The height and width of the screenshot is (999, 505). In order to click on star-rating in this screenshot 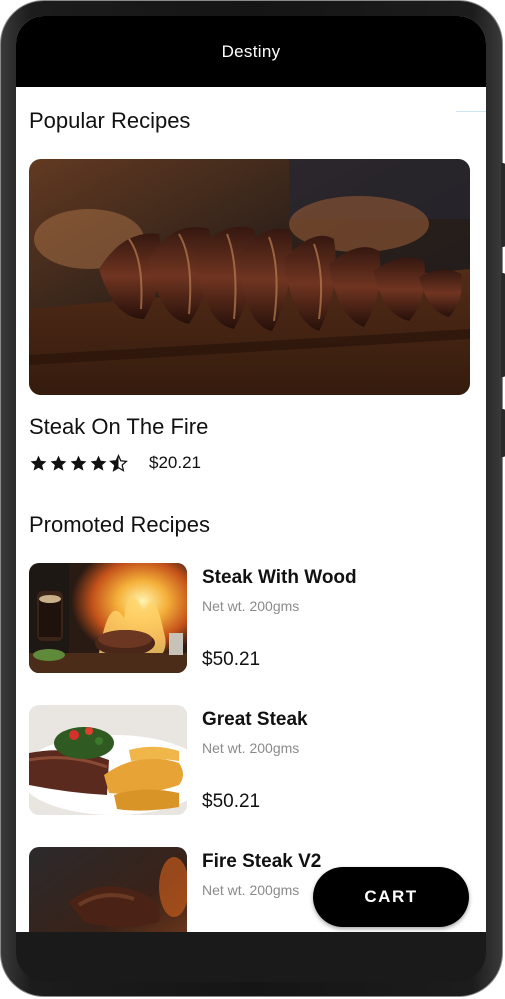, I will do `click(80, 463)`.